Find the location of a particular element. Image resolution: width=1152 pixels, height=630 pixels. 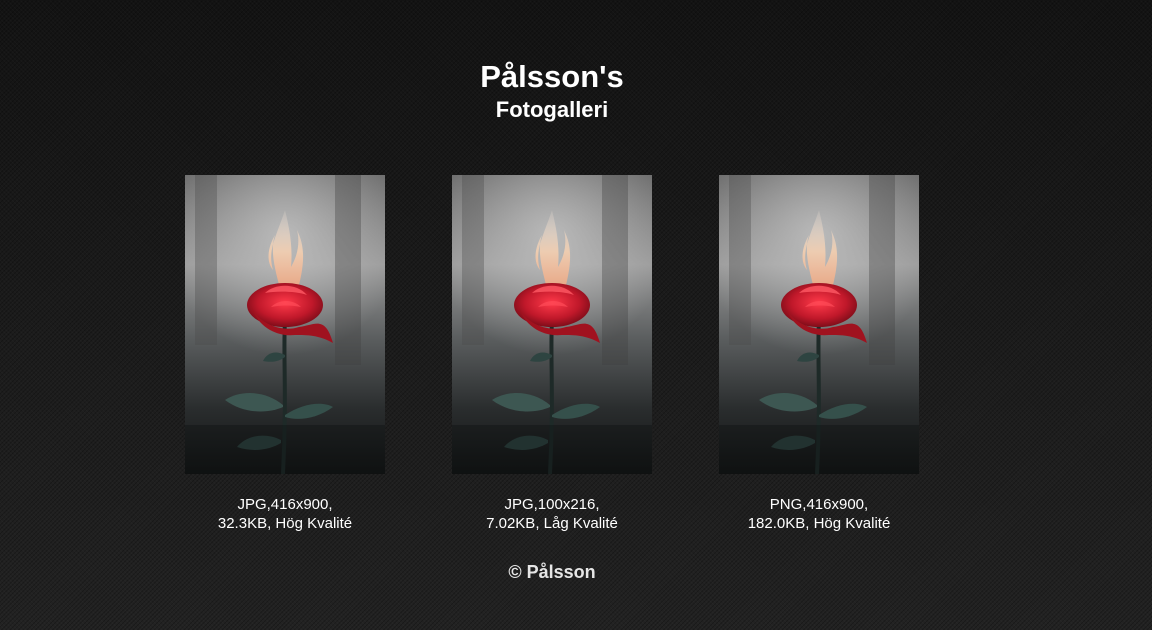

caption-format-line: JPG,100x216, is located at coordinates (552, 504).